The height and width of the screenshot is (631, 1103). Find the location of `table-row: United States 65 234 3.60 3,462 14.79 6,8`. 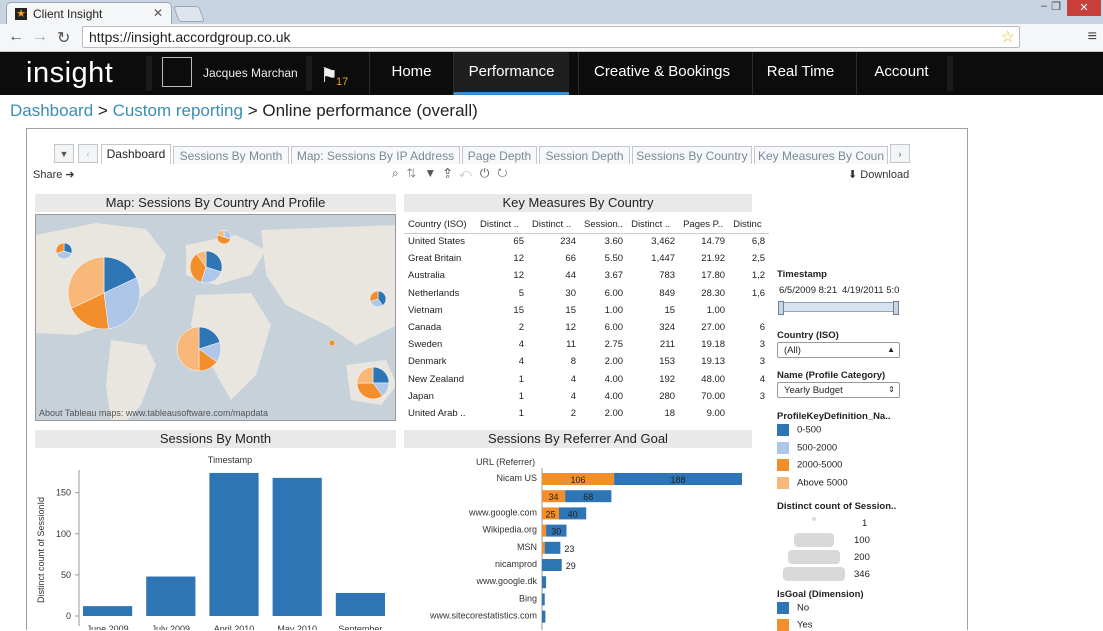

table-row: United States 65 234 3.60 3,462 14.79 6,8 is located at coordinates (586, 241).